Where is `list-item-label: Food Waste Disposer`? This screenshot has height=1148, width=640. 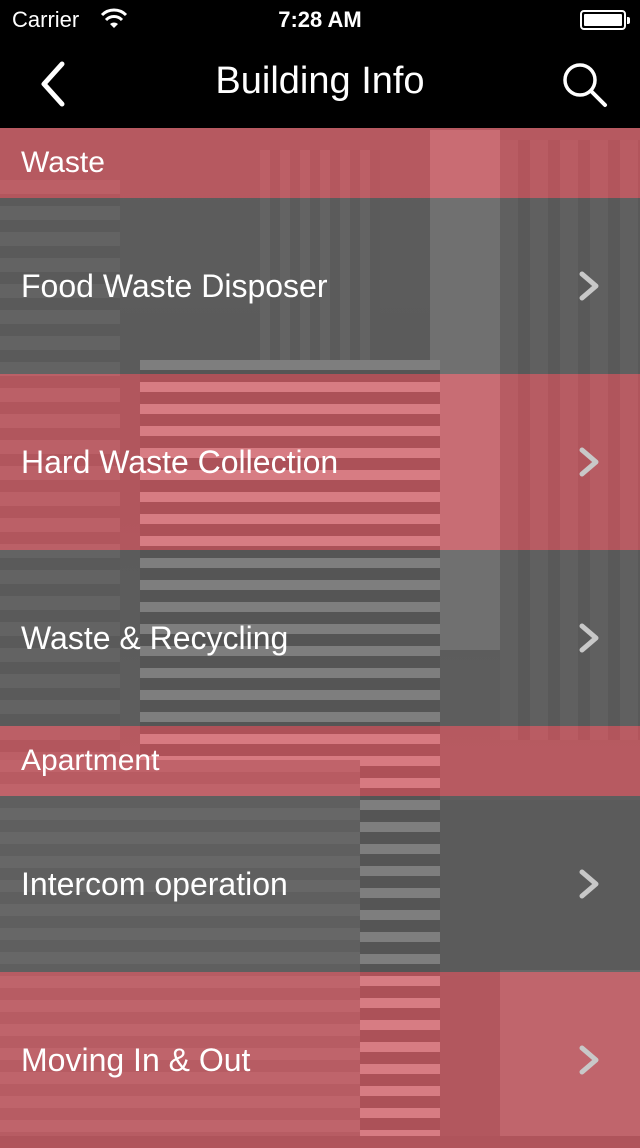 list-item-label: Food Waste Disposer is located at coordinates (174, 286).